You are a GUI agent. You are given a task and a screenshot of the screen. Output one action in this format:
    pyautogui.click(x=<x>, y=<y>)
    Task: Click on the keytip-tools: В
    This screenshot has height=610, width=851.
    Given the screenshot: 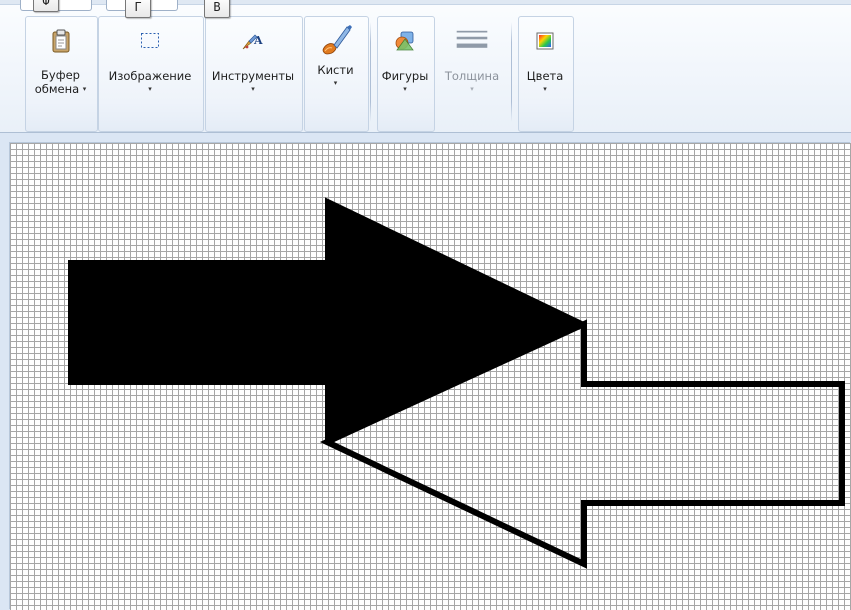 What is the action you would take?
    pyautogui.click(x=217, y=9)
    